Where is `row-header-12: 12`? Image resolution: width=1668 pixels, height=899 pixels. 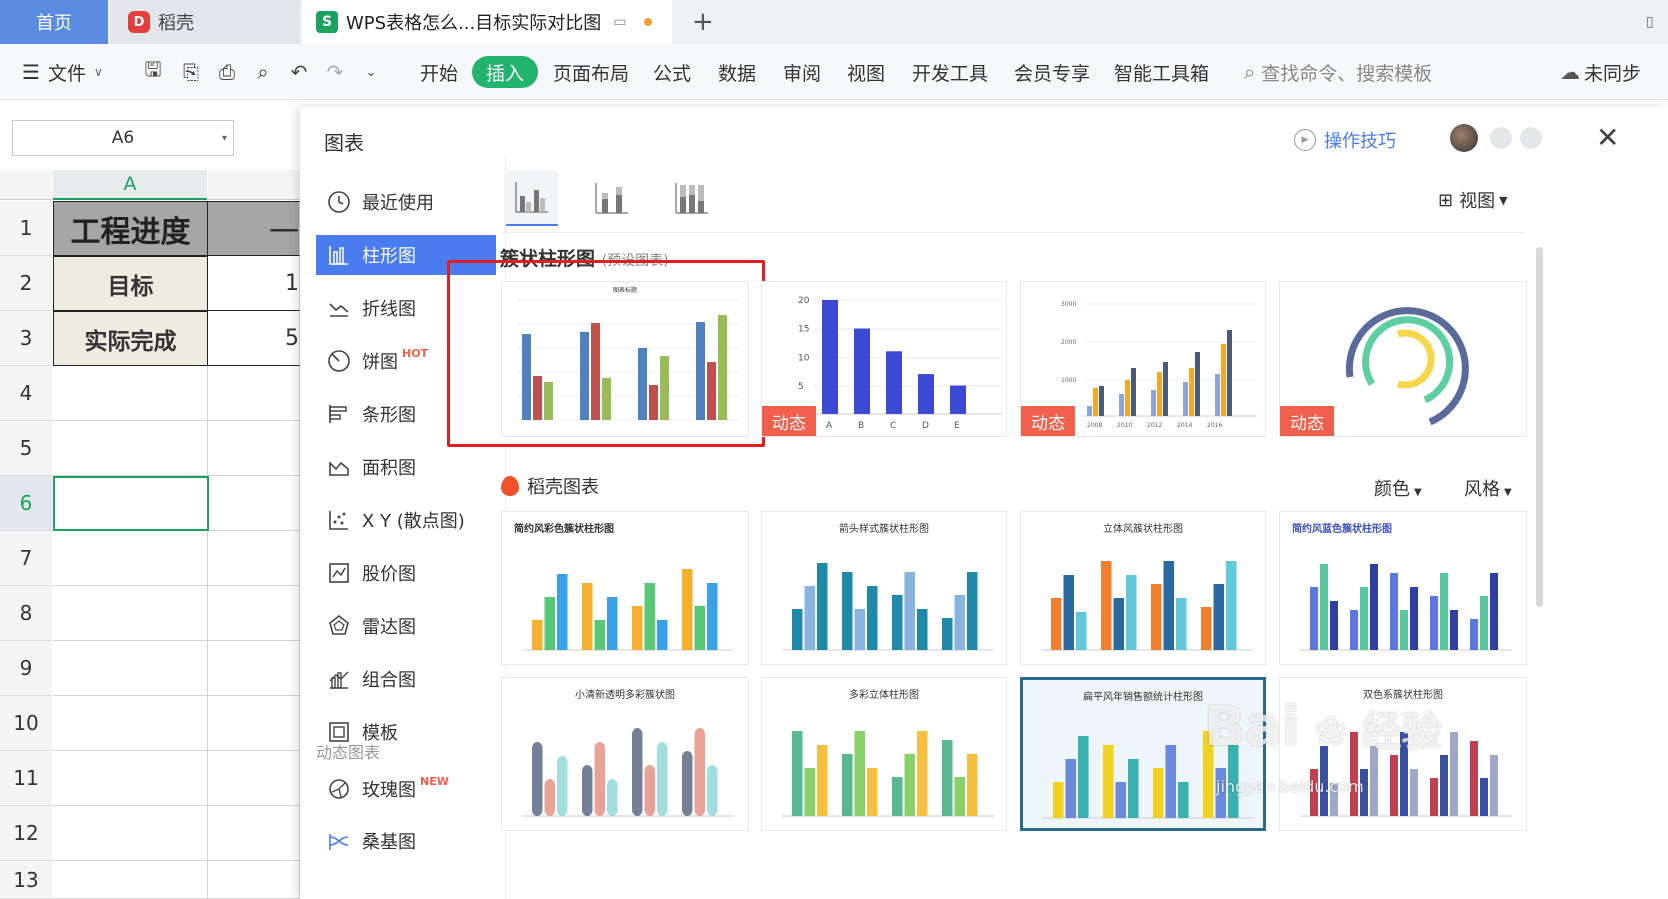
row-header-12: 12 is located at coordinates (26, 833).